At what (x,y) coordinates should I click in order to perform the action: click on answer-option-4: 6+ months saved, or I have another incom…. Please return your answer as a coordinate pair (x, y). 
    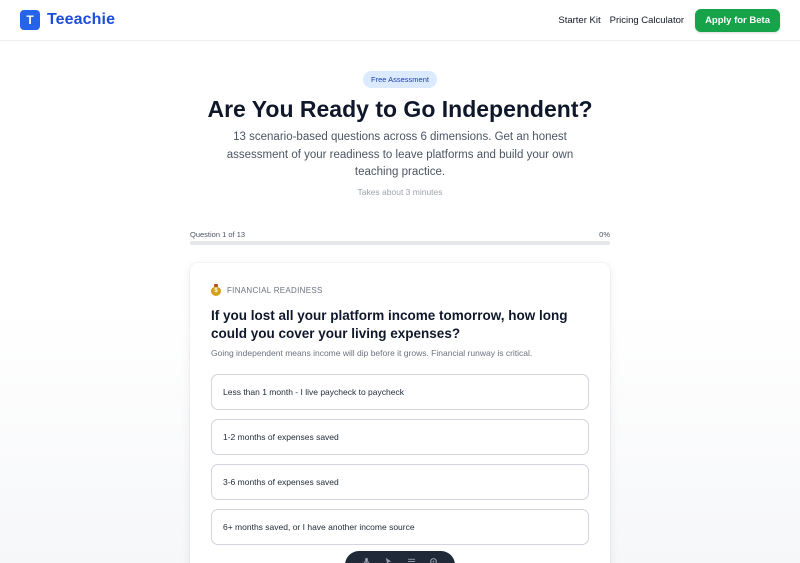
    Looking at the image, I should click on (400, 527).